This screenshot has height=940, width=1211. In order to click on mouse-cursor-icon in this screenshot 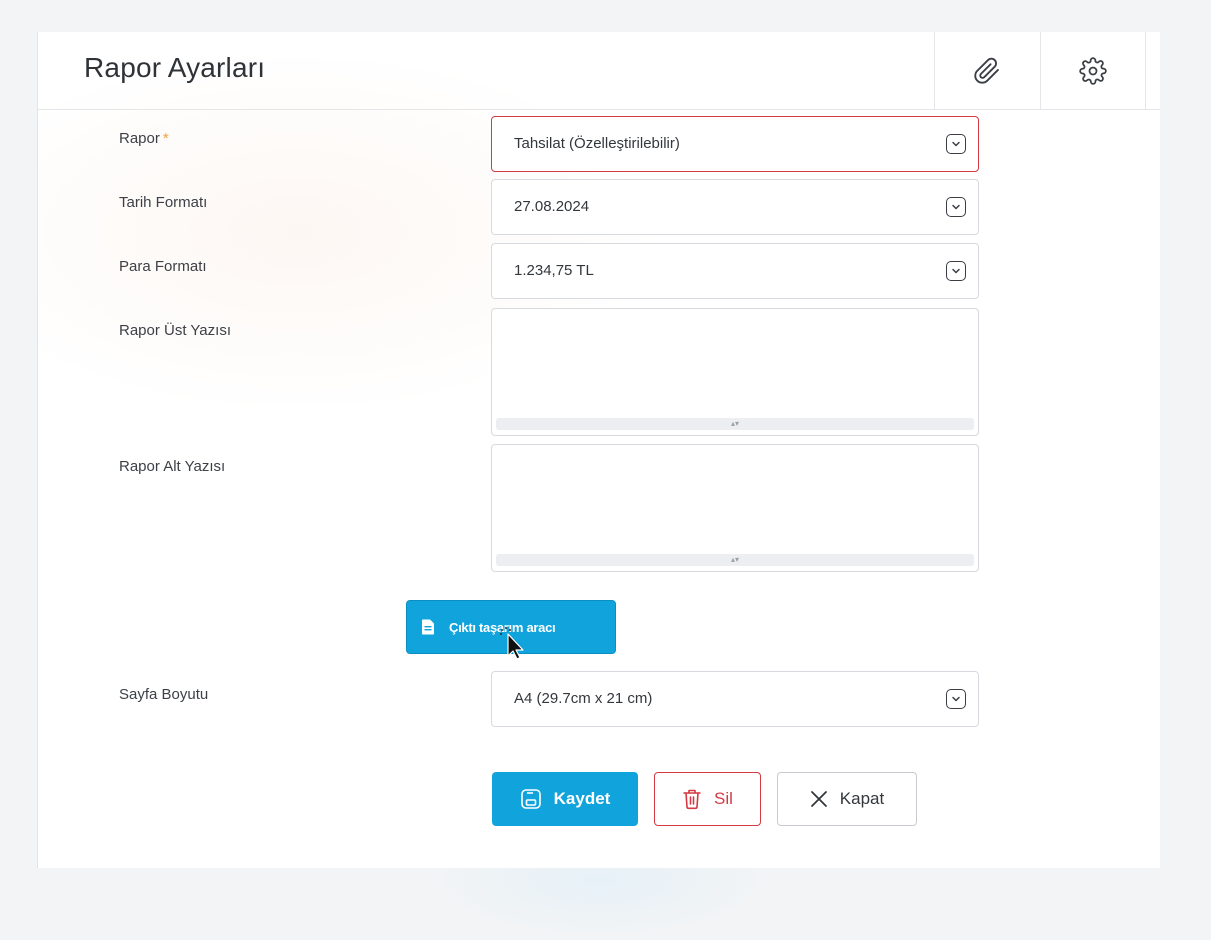, I will do `click(511, 644)`.